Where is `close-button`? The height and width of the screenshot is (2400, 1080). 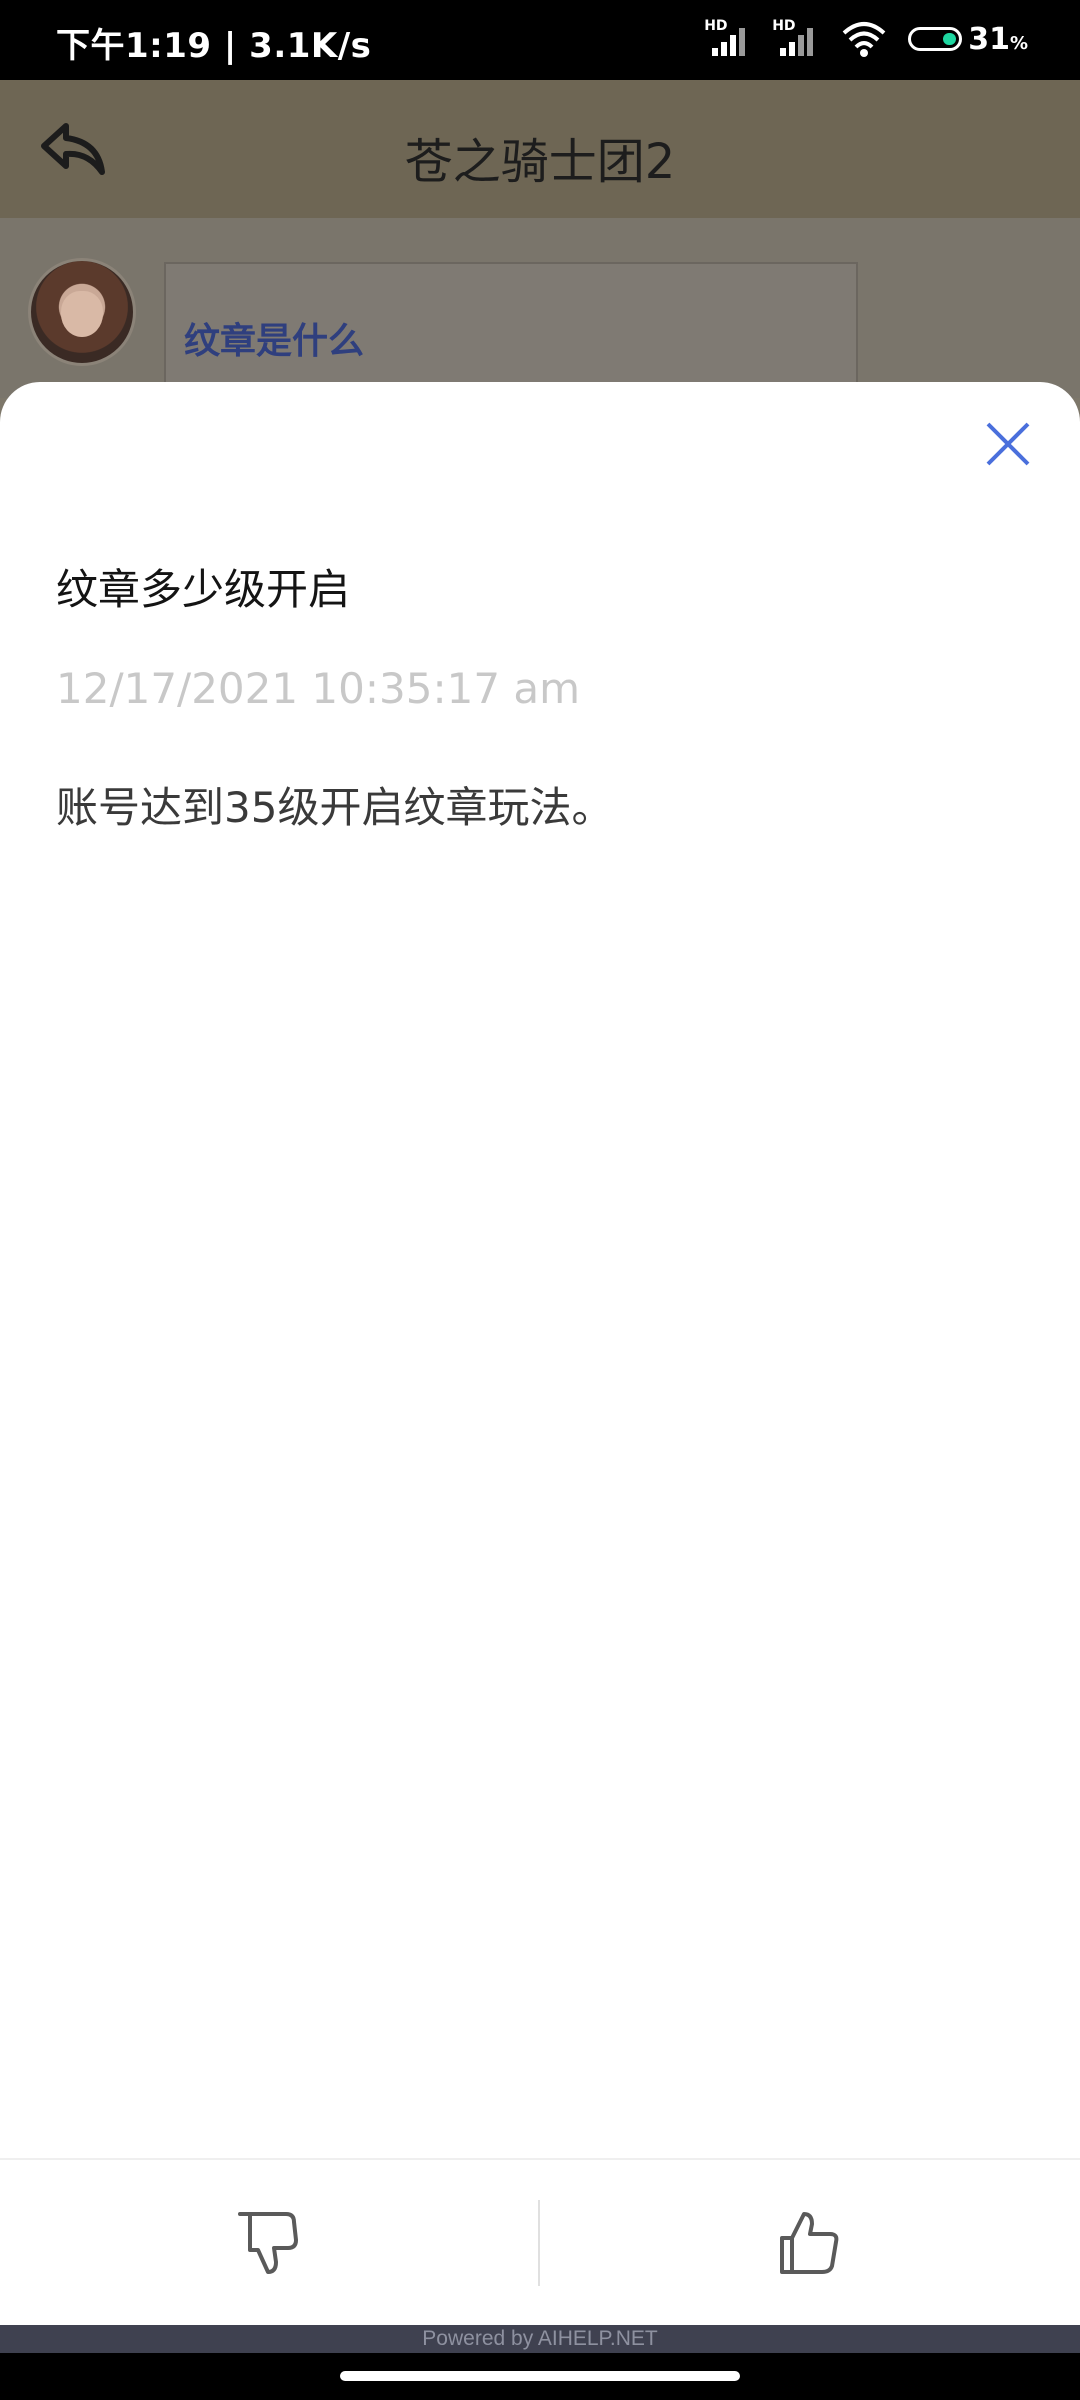 close-button is located at coordinates (1008, 444).